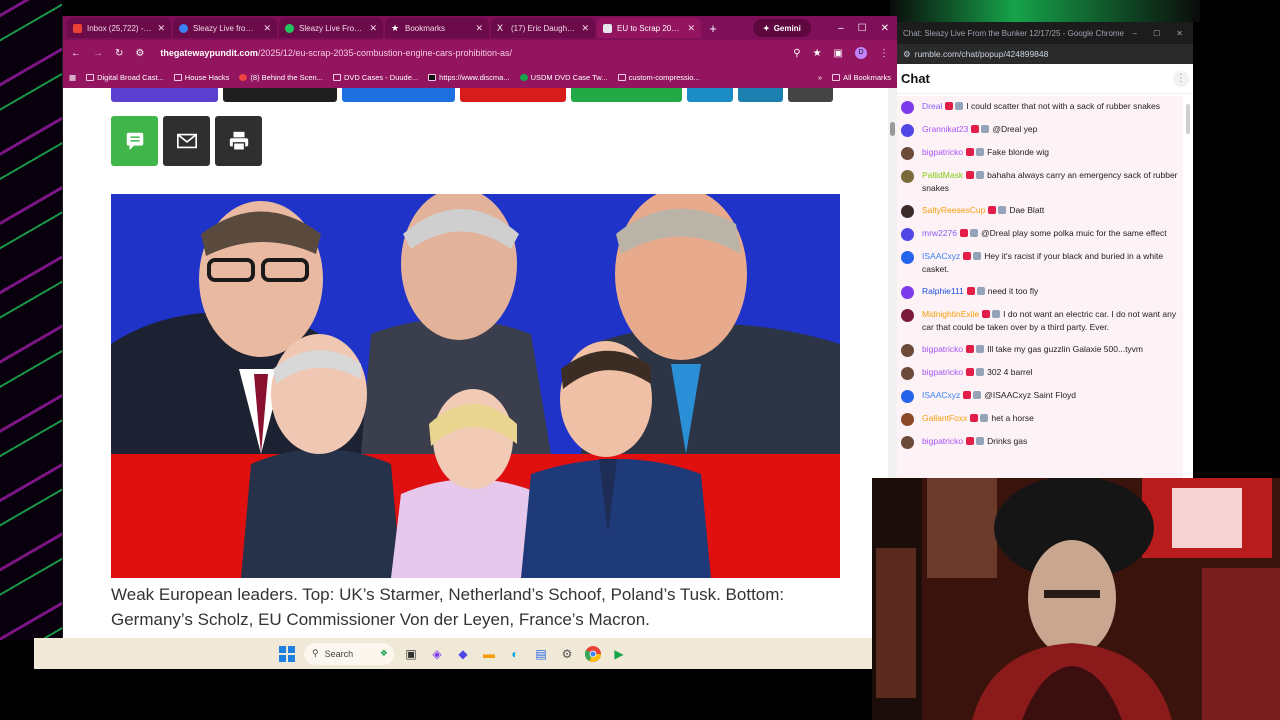 Image resolution: width=1280 pixels, height=720 pixels. I want to click on email-share-button, so click(186, 141).